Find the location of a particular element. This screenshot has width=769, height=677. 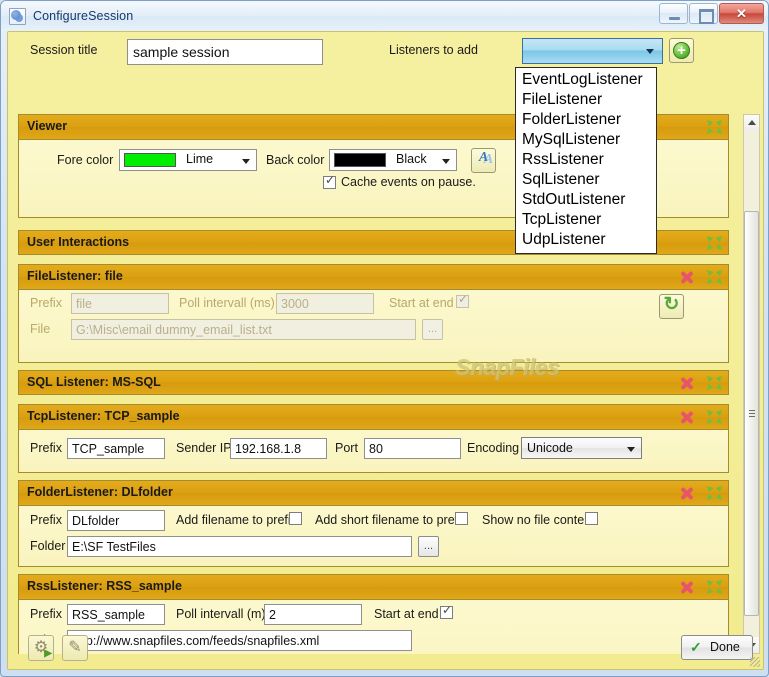

panel-viewer-title: Viewer is located at coordinates (47, 126).